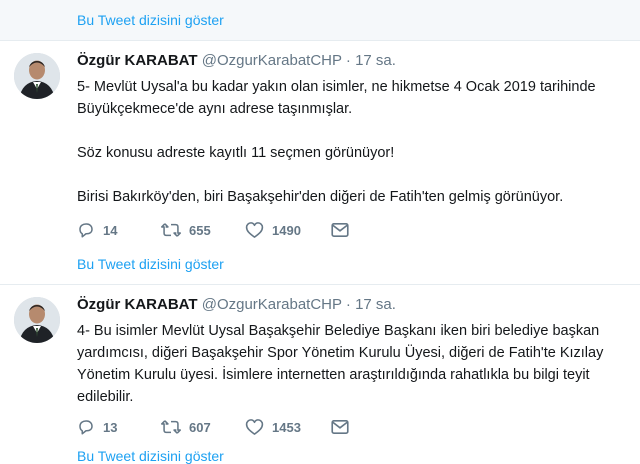  Describe the element at coordinates (110, 427) in the screenshot. I see `reply-count: 13` at that location.